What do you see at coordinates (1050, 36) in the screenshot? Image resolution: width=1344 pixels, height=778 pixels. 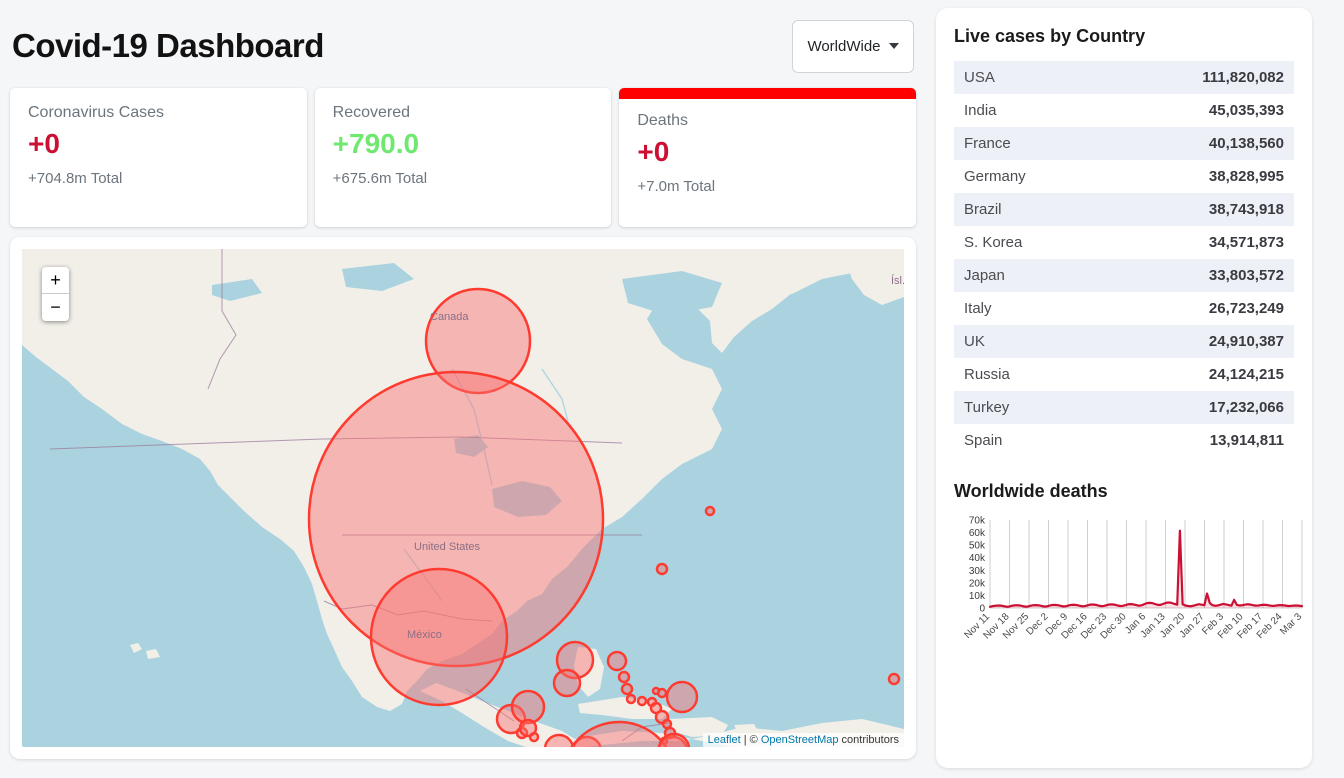 I see `live-cases-title: Live cases by Country` at bounding box center [1050, 36].